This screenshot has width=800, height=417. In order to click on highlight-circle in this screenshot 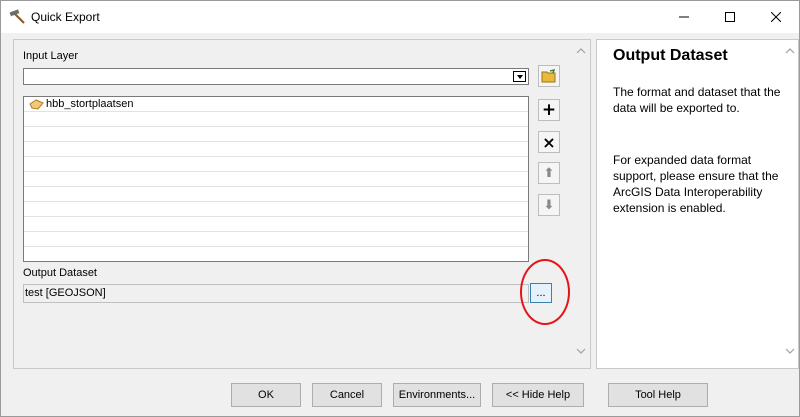, I will do `click(545, 292)`.